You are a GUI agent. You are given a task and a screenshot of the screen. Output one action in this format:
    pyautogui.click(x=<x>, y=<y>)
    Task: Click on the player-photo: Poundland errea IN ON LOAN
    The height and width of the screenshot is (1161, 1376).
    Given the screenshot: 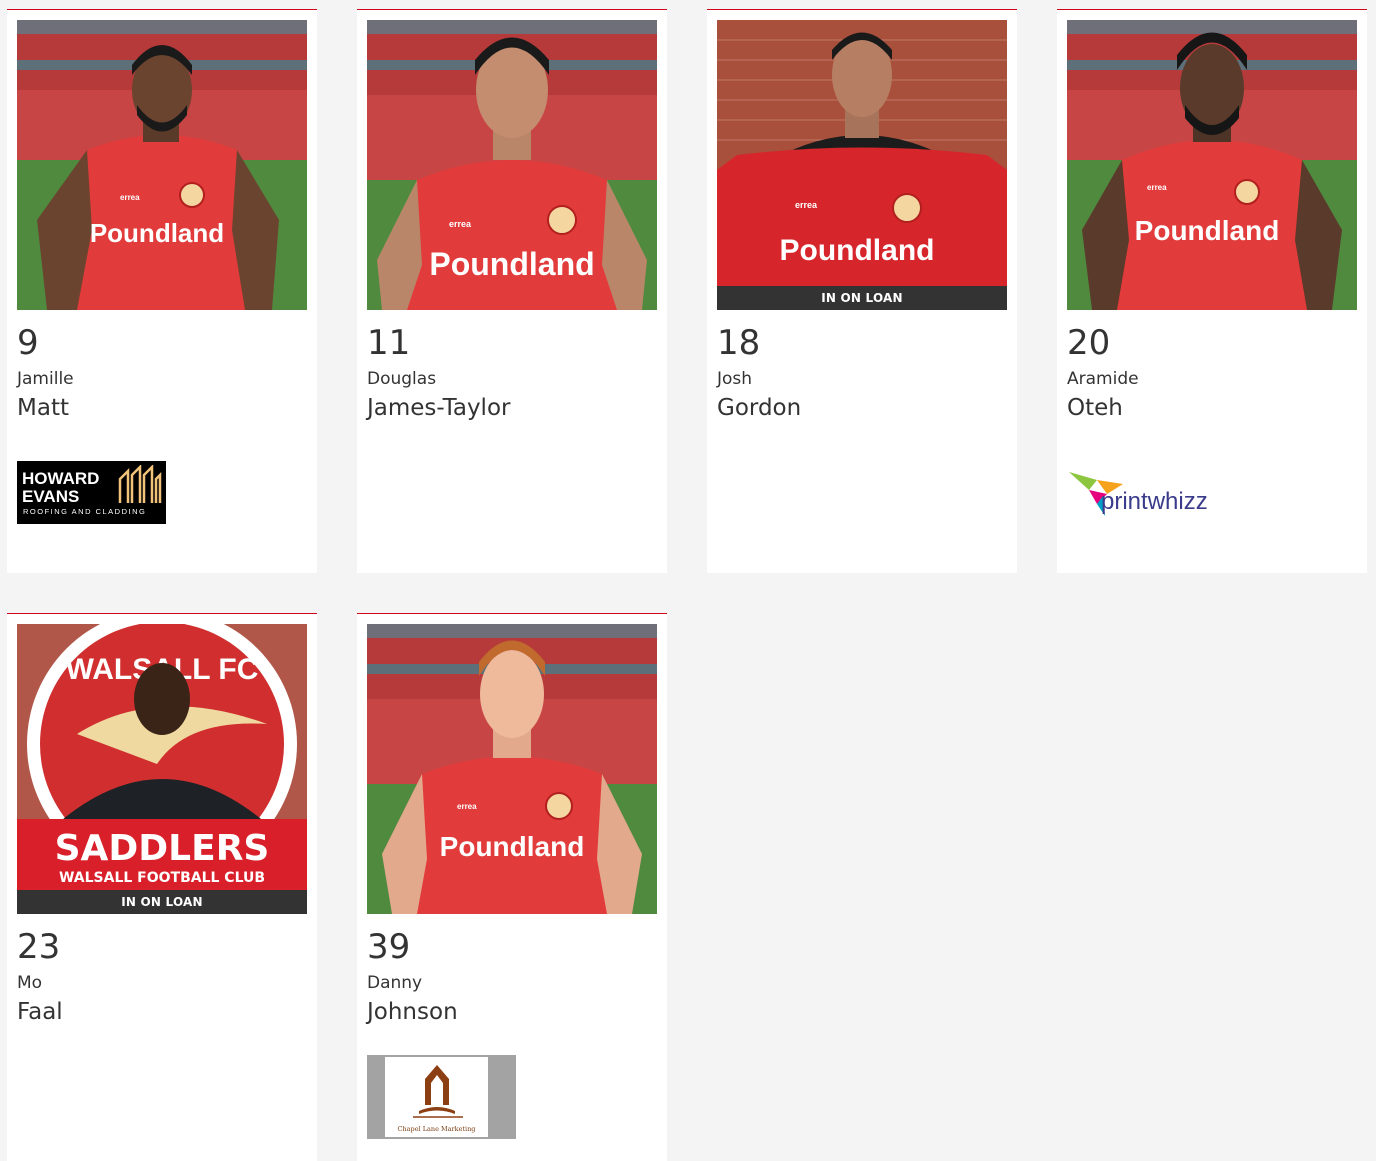 What is the action you would take?
    pyautogui.click(x=862, y=165)
    